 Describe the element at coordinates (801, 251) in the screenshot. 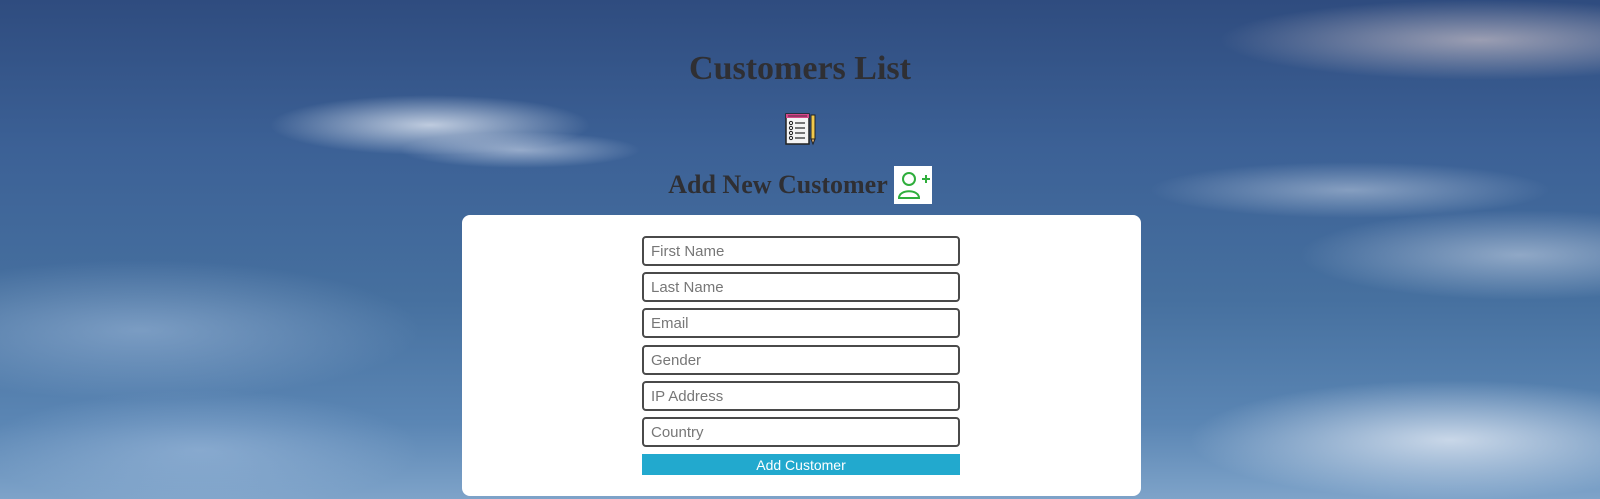

I see `first-name-input` at that location.